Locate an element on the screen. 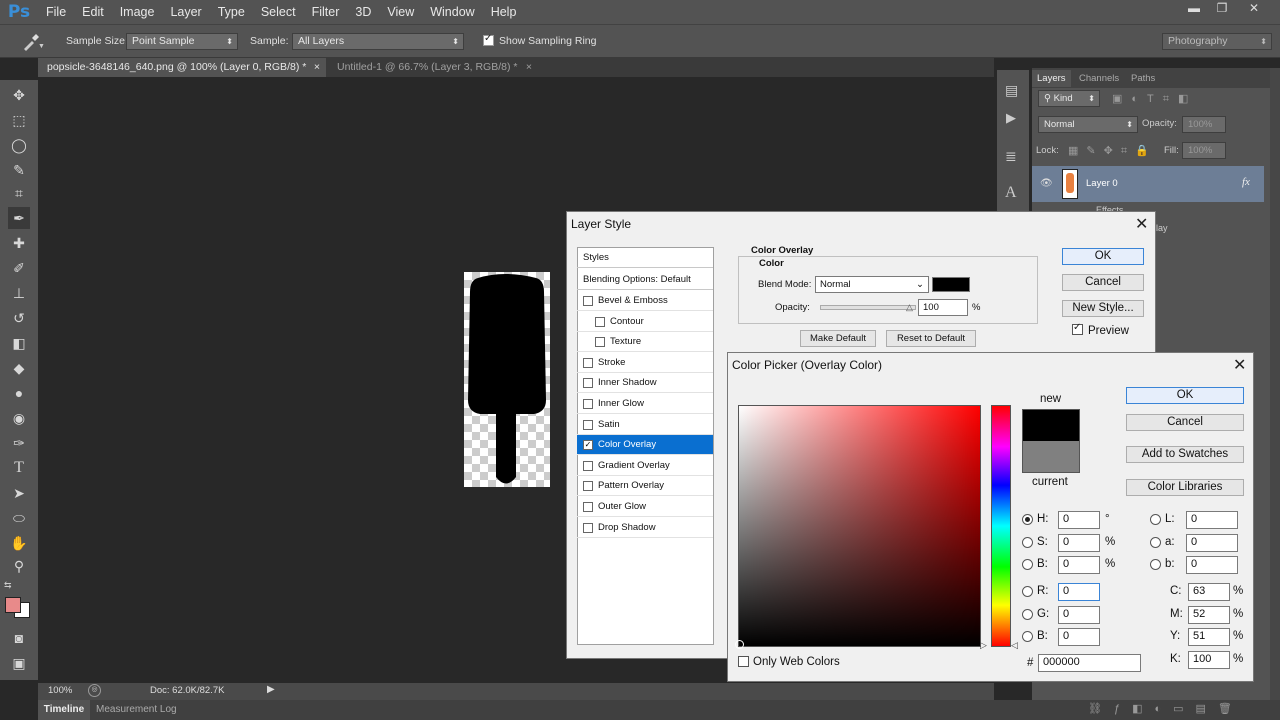 This screenshot has height=720, width=1280. hsb-s-input: 0 is located at coordinates (1079, 542).